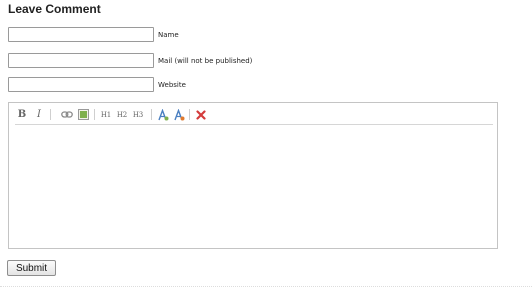 The height and width of the screenshot is (288, 532). I want to click on h3-button: H3, so click(138, 114).